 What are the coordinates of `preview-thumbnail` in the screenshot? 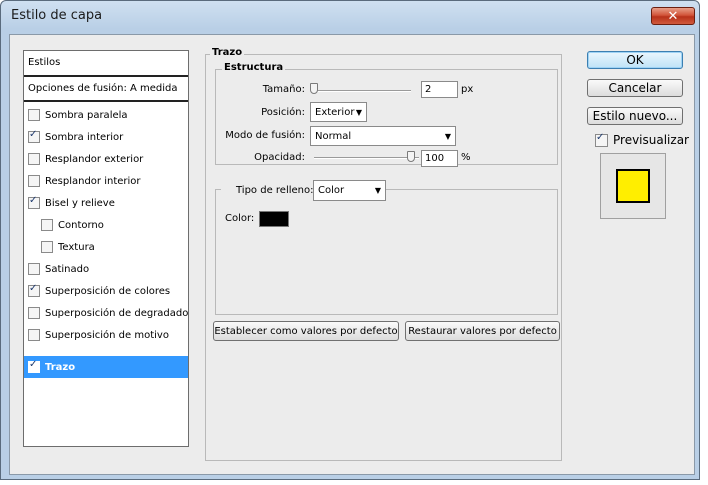 It's located at (633, 186).